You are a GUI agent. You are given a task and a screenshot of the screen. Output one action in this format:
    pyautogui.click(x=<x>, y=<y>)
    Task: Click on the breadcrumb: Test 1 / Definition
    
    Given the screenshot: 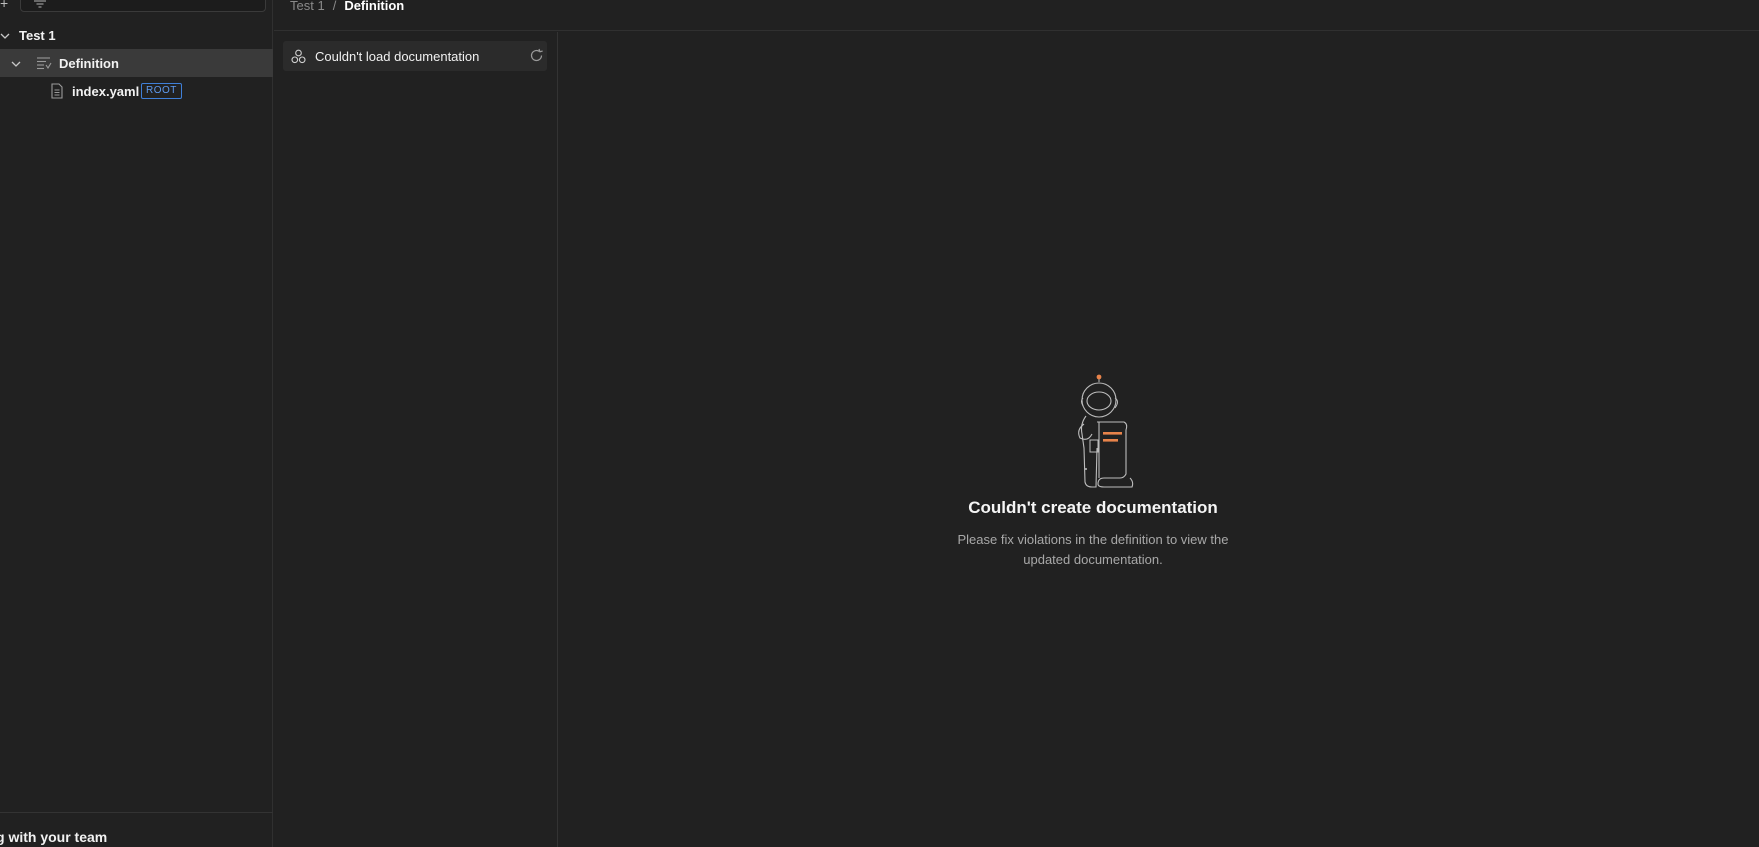 What is the action you would take?
    pyautogui.click(x=347, y=6)
    